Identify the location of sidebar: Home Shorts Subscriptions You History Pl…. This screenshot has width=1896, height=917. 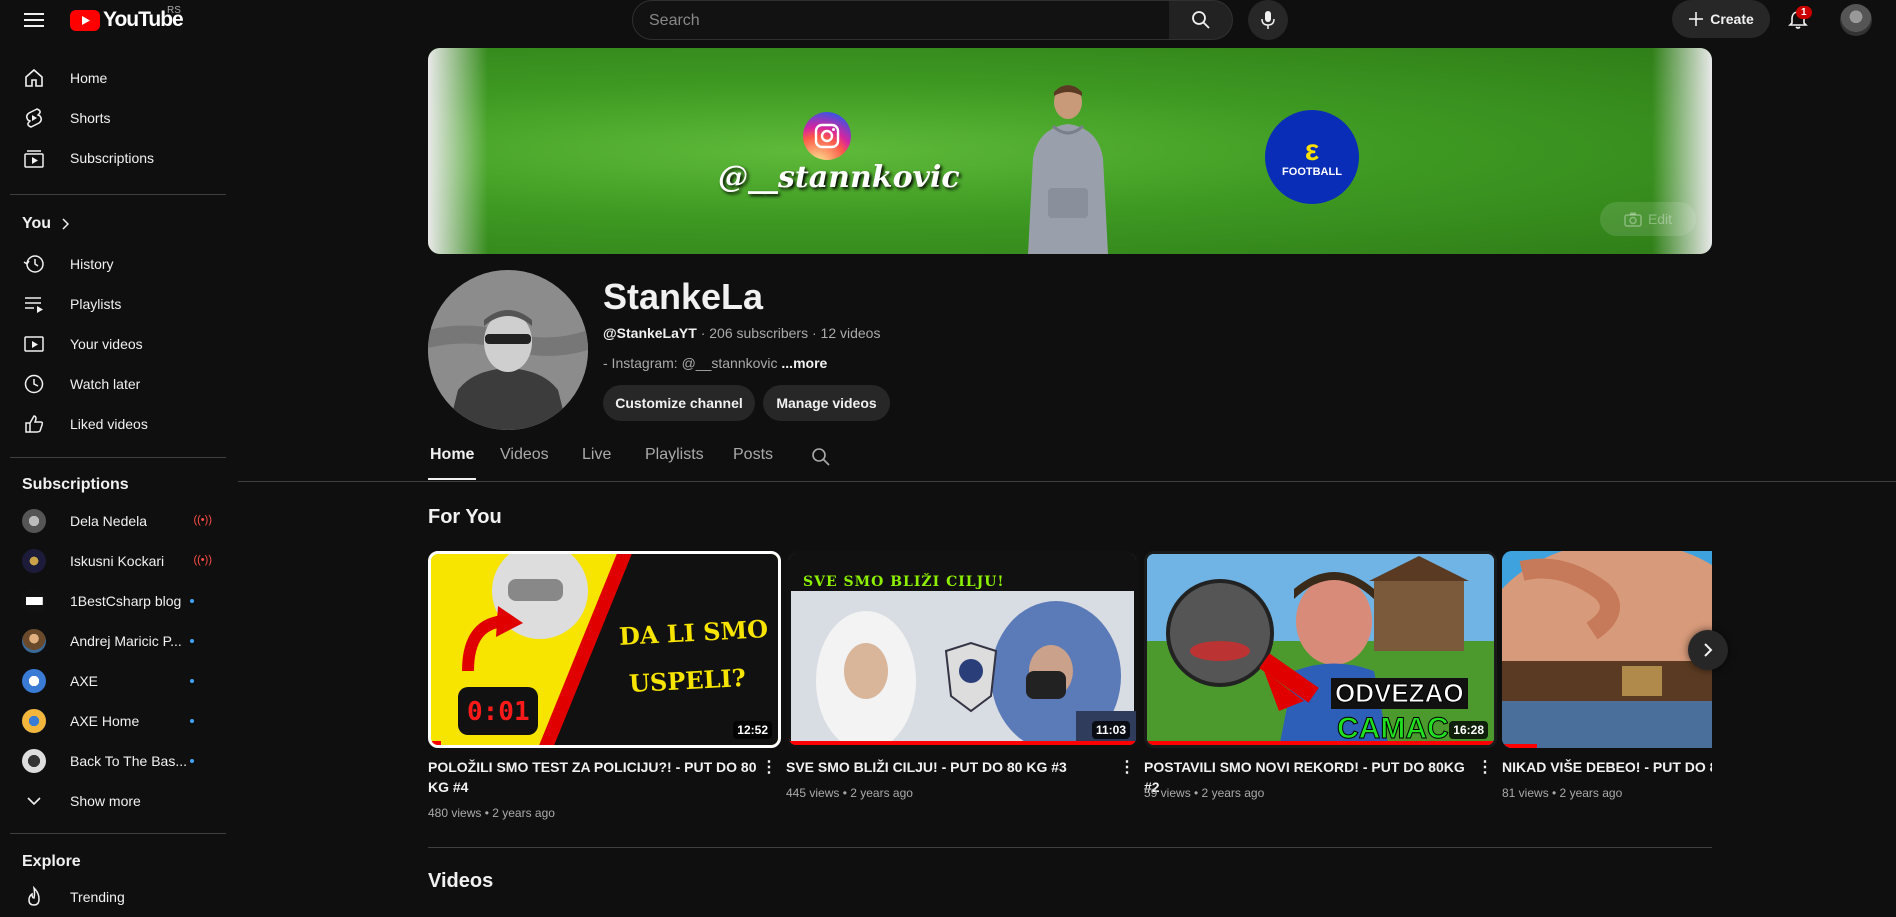
(114, 481).